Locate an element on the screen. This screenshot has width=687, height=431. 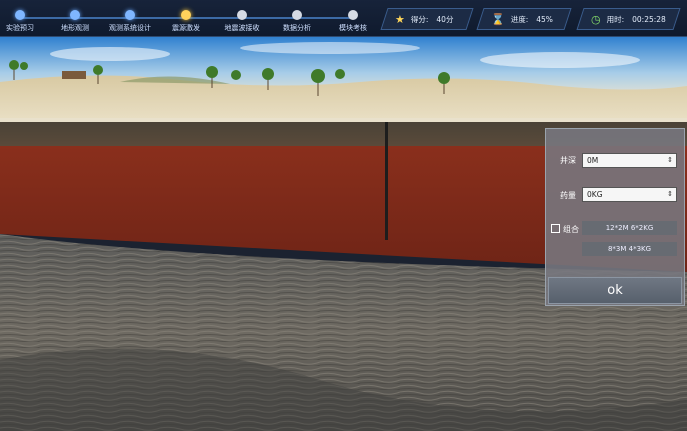
dose-select: 0KG ⇕ is located at coordinates (629, 194).